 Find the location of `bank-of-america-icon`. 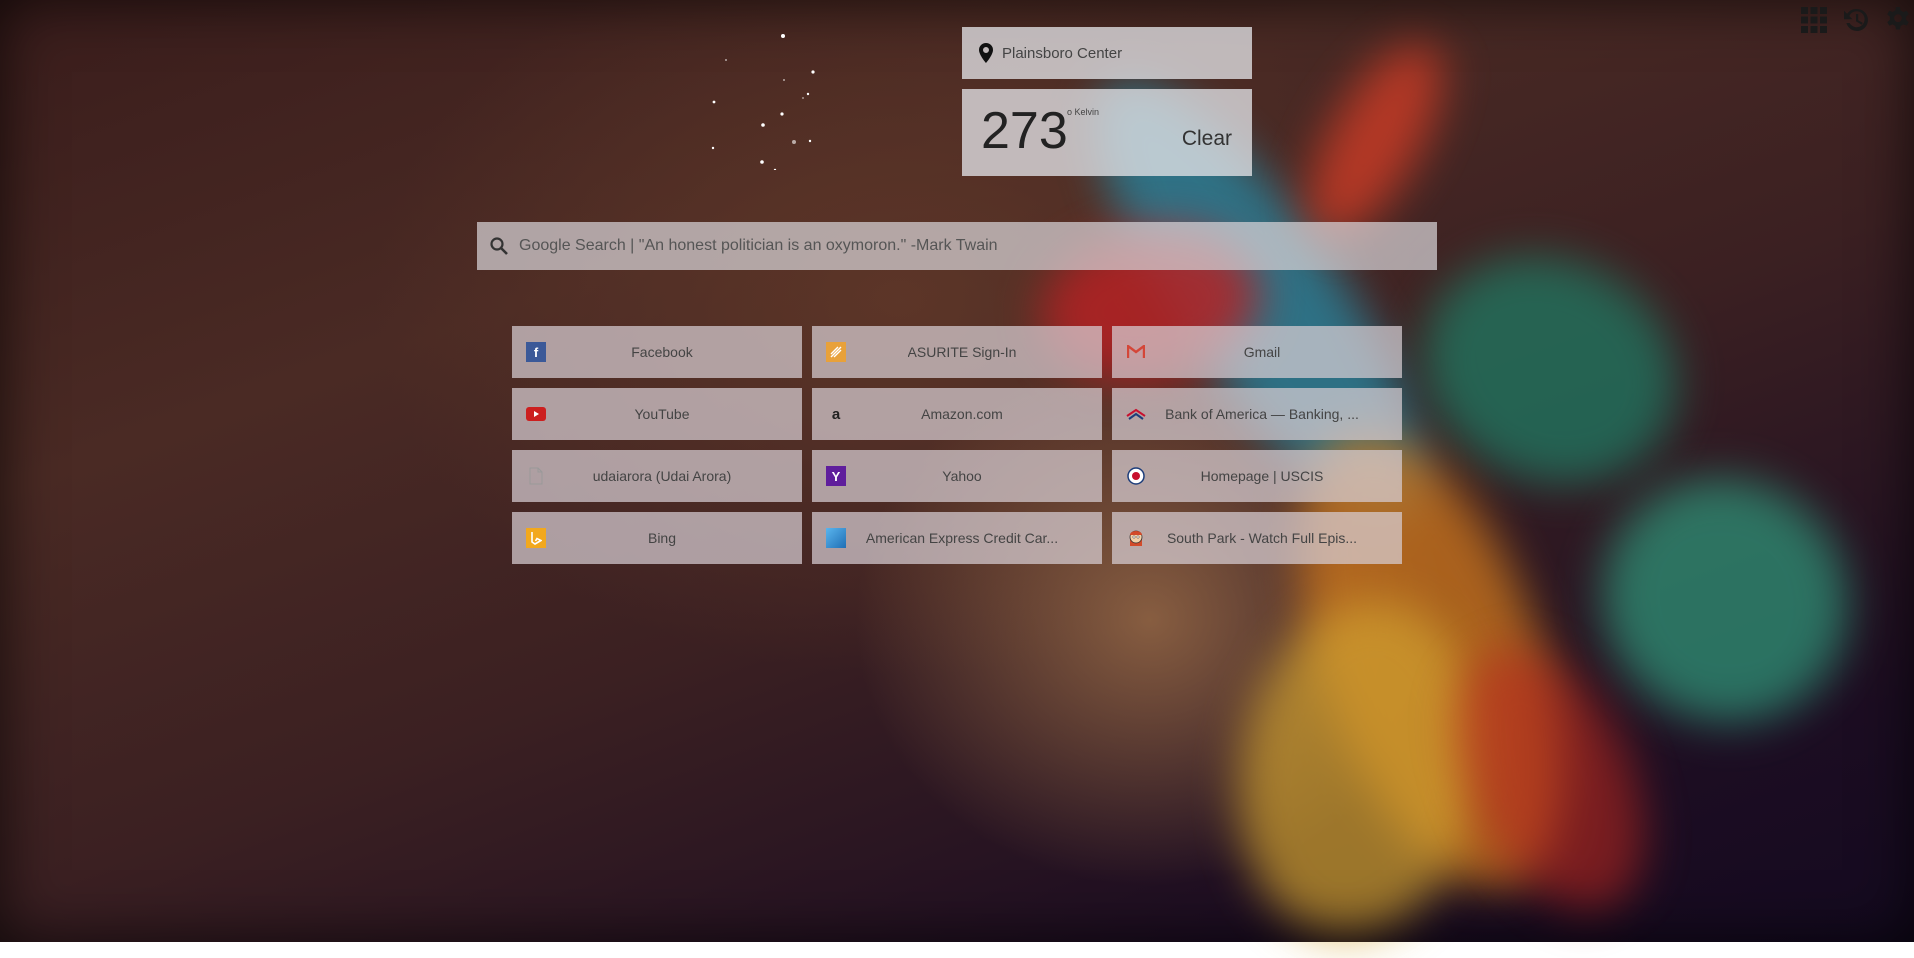

bank-of-america-icon is located at coordinates (1136, 414).